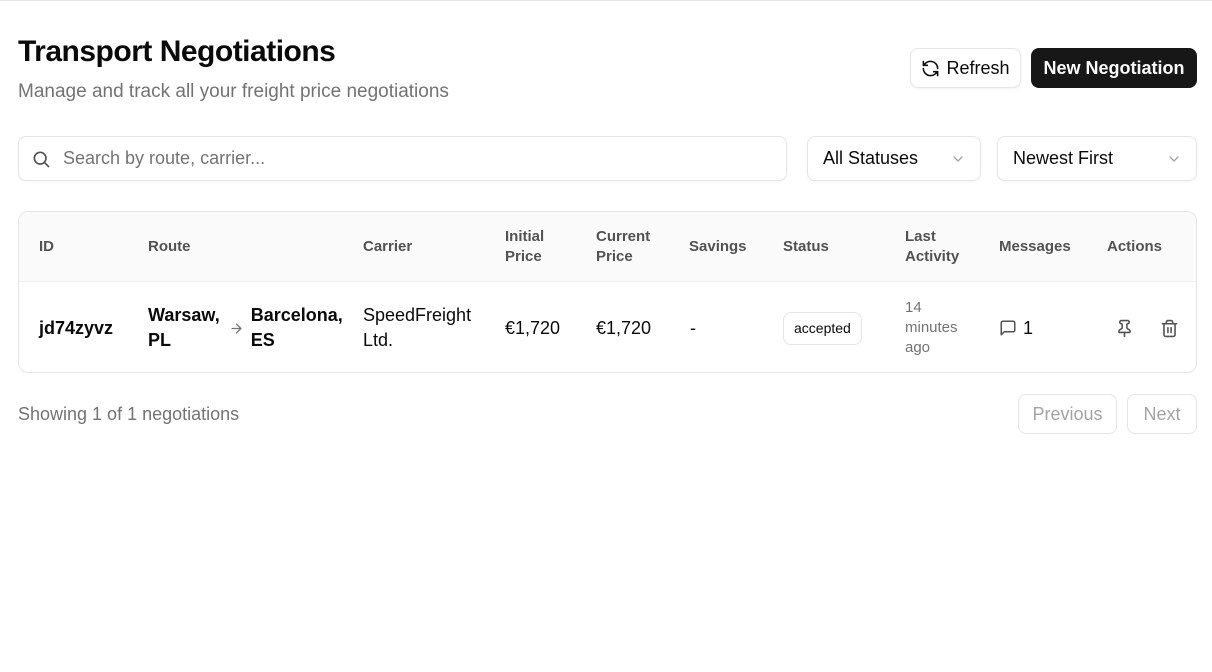  What do you see at coordinates (718, 246) in the screenshot?
I see `column-header-savings: Savings` at bounding box center [718, 246].